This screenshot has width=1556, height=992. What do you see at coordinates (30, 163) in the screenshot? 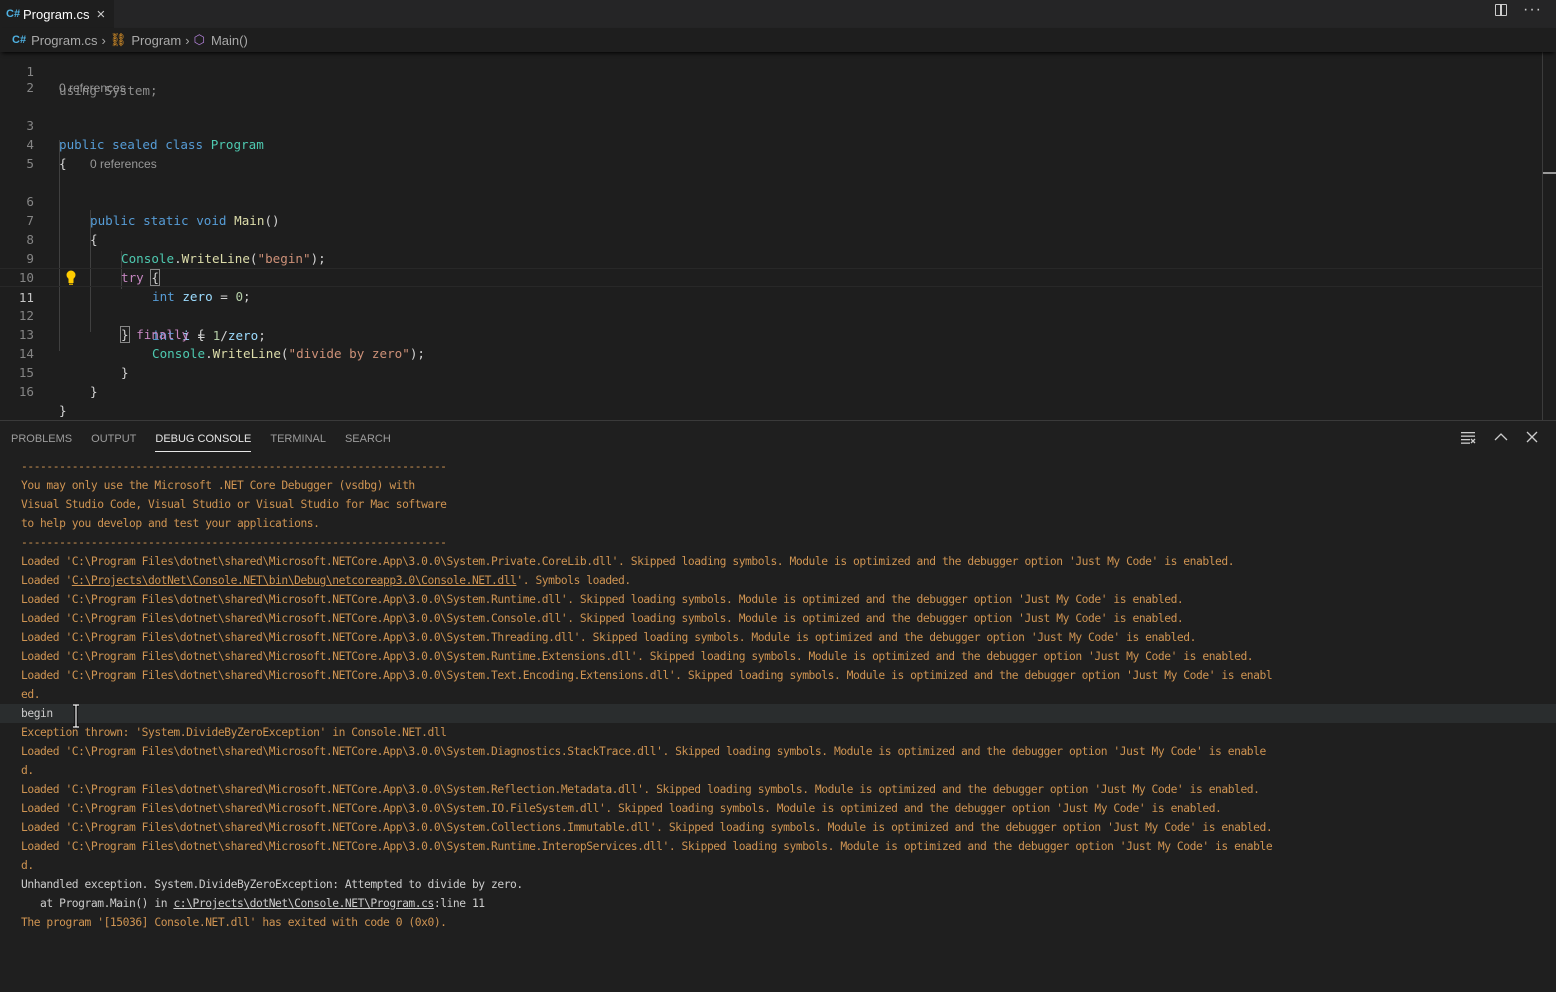
I see `code-line: 5` at bounding box center [30, 163].